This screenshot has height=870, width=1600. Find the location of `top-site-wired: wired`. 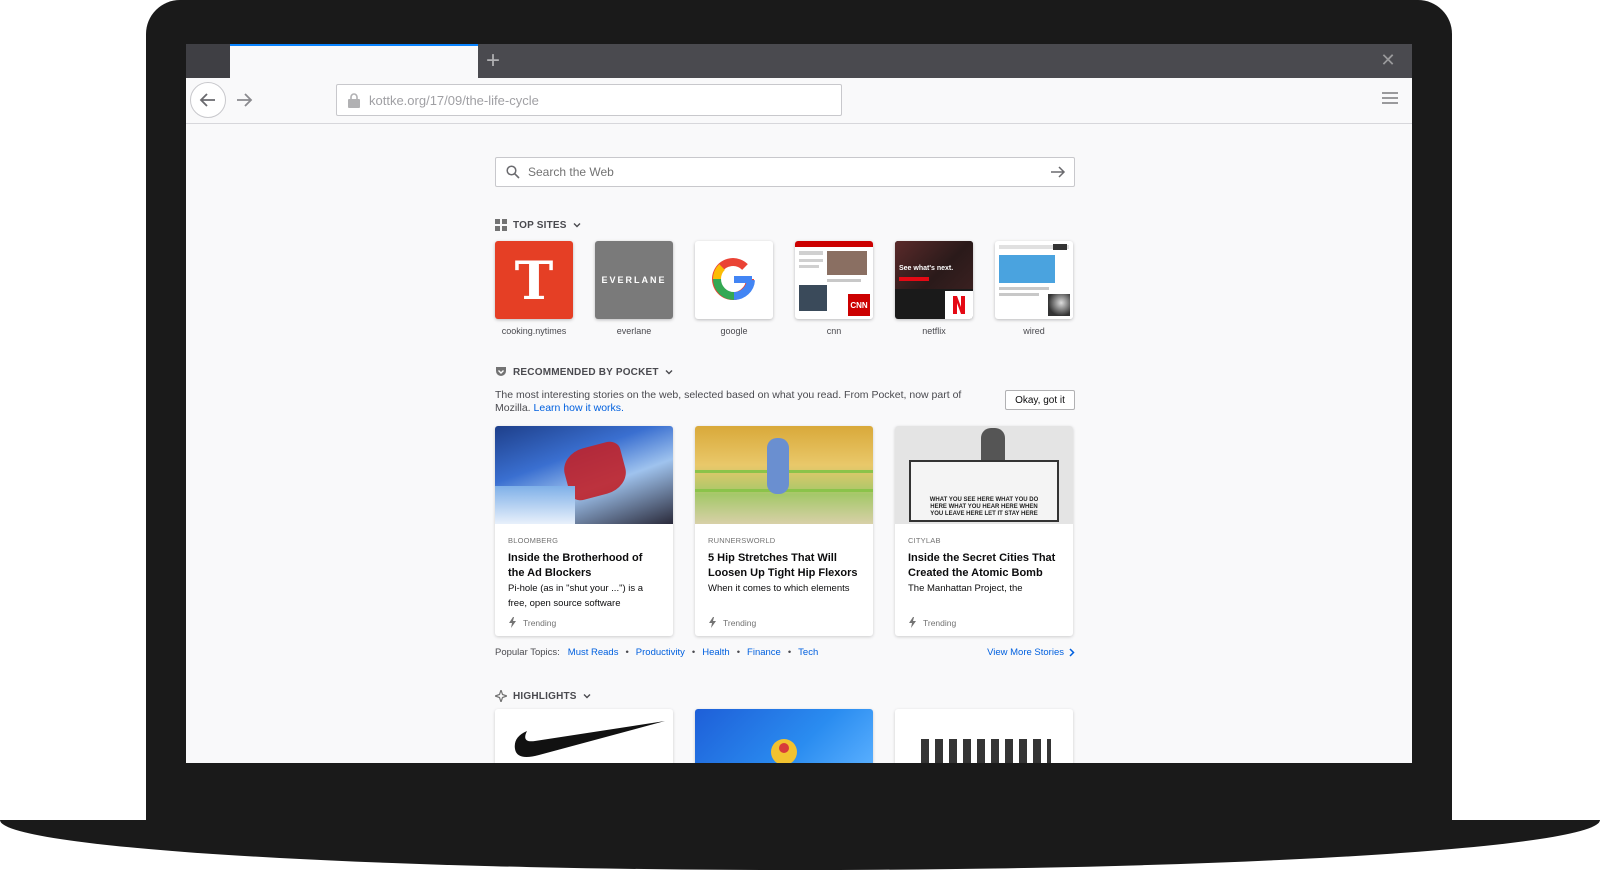

top-site-wired: wired is located at coordinates (1034, 288).